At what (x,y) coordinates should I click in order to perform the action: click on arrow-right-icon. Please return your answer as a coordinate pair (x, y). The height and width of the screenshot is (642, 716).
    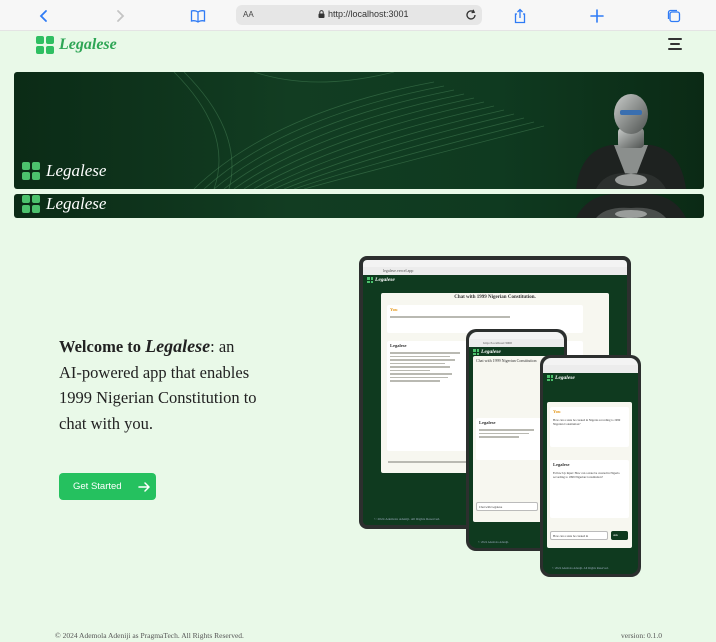
    Looking at the image, I should click on (143, 486).